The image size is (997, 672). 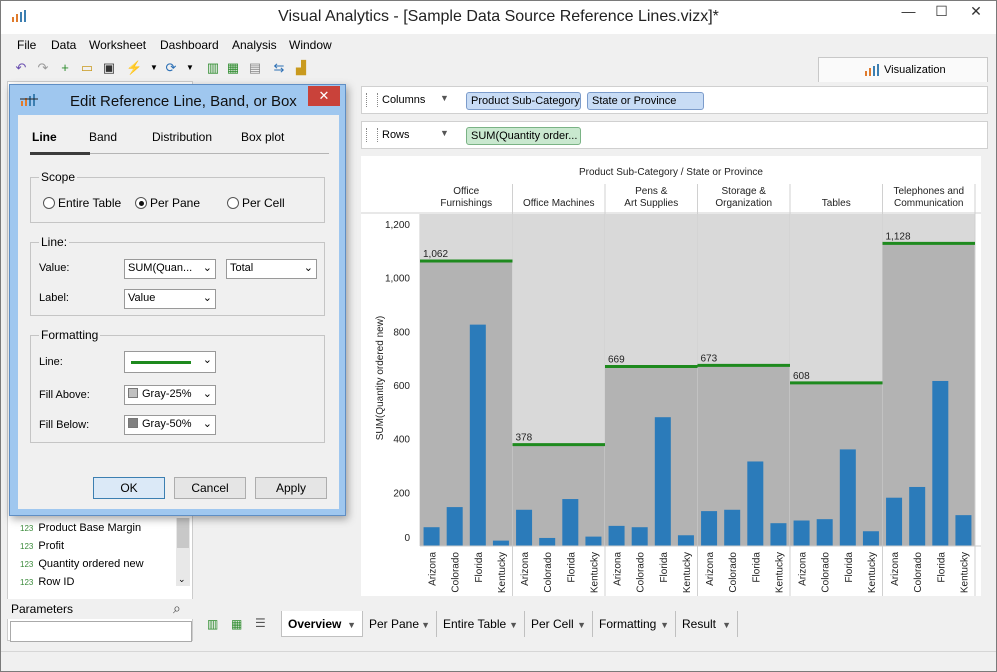 What do you see at coordinates (183, 552) in the screenshot?
I see `field-list-scrollbar: ⌄` at bounding box center [183, 552].